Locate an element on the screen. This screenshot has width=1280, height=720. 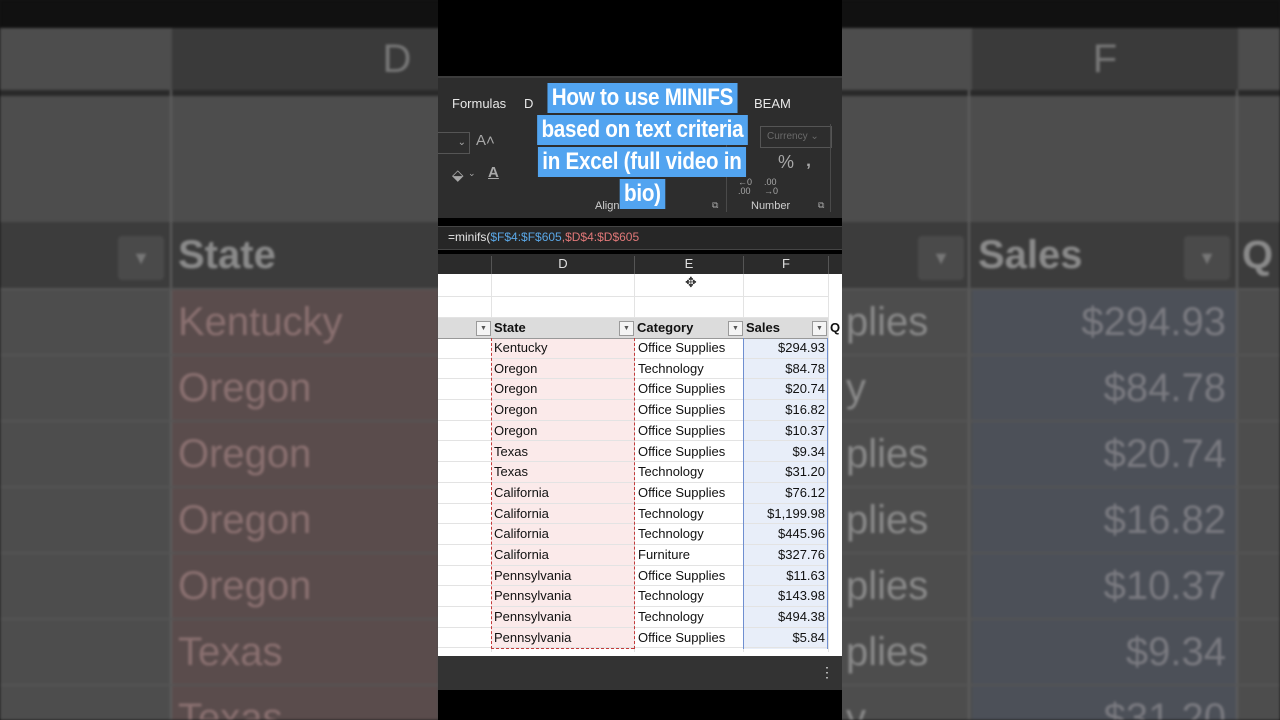
table-row: Oregon Office Supplies $20.74 is located at coordinates (633, 390).